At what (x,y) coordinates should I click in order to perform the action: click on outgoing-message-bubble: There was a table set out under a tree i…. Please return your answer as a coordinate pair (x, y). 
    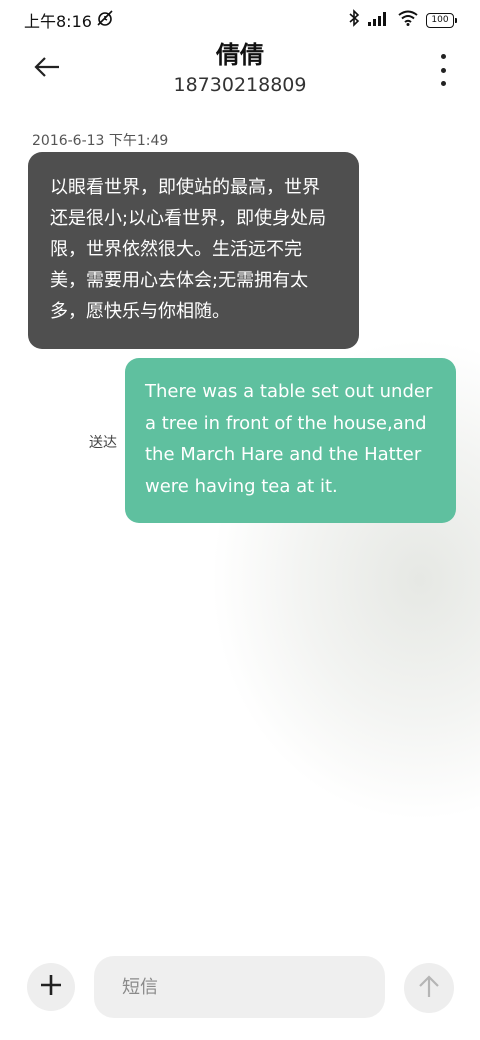
    Looking at the image, I should click on (290, 440).